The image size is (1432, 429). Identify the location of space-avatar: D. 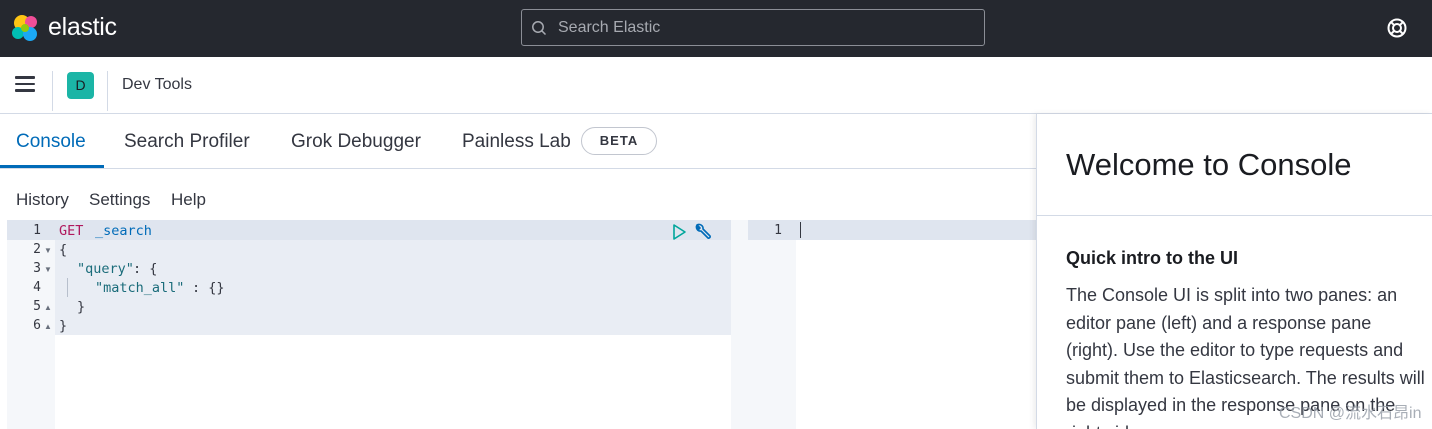
(80, 85).